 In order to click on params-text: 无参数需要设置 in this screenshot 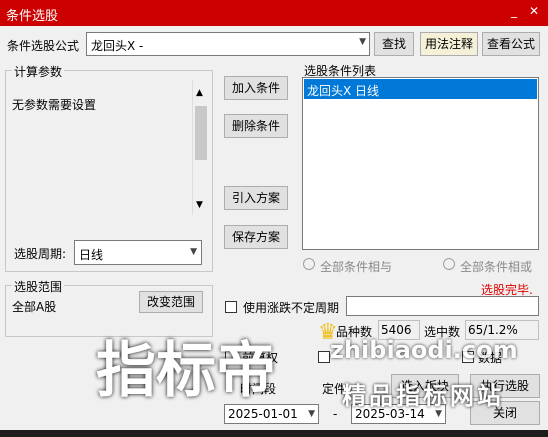, I will do `click(54, 105)`.